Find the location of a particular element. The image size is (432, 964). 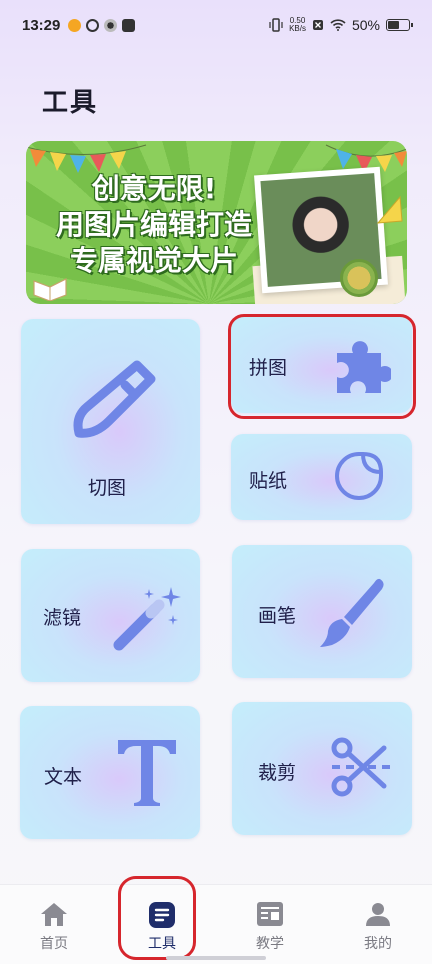

app-flower-icon is located at coordinates (111, 25).